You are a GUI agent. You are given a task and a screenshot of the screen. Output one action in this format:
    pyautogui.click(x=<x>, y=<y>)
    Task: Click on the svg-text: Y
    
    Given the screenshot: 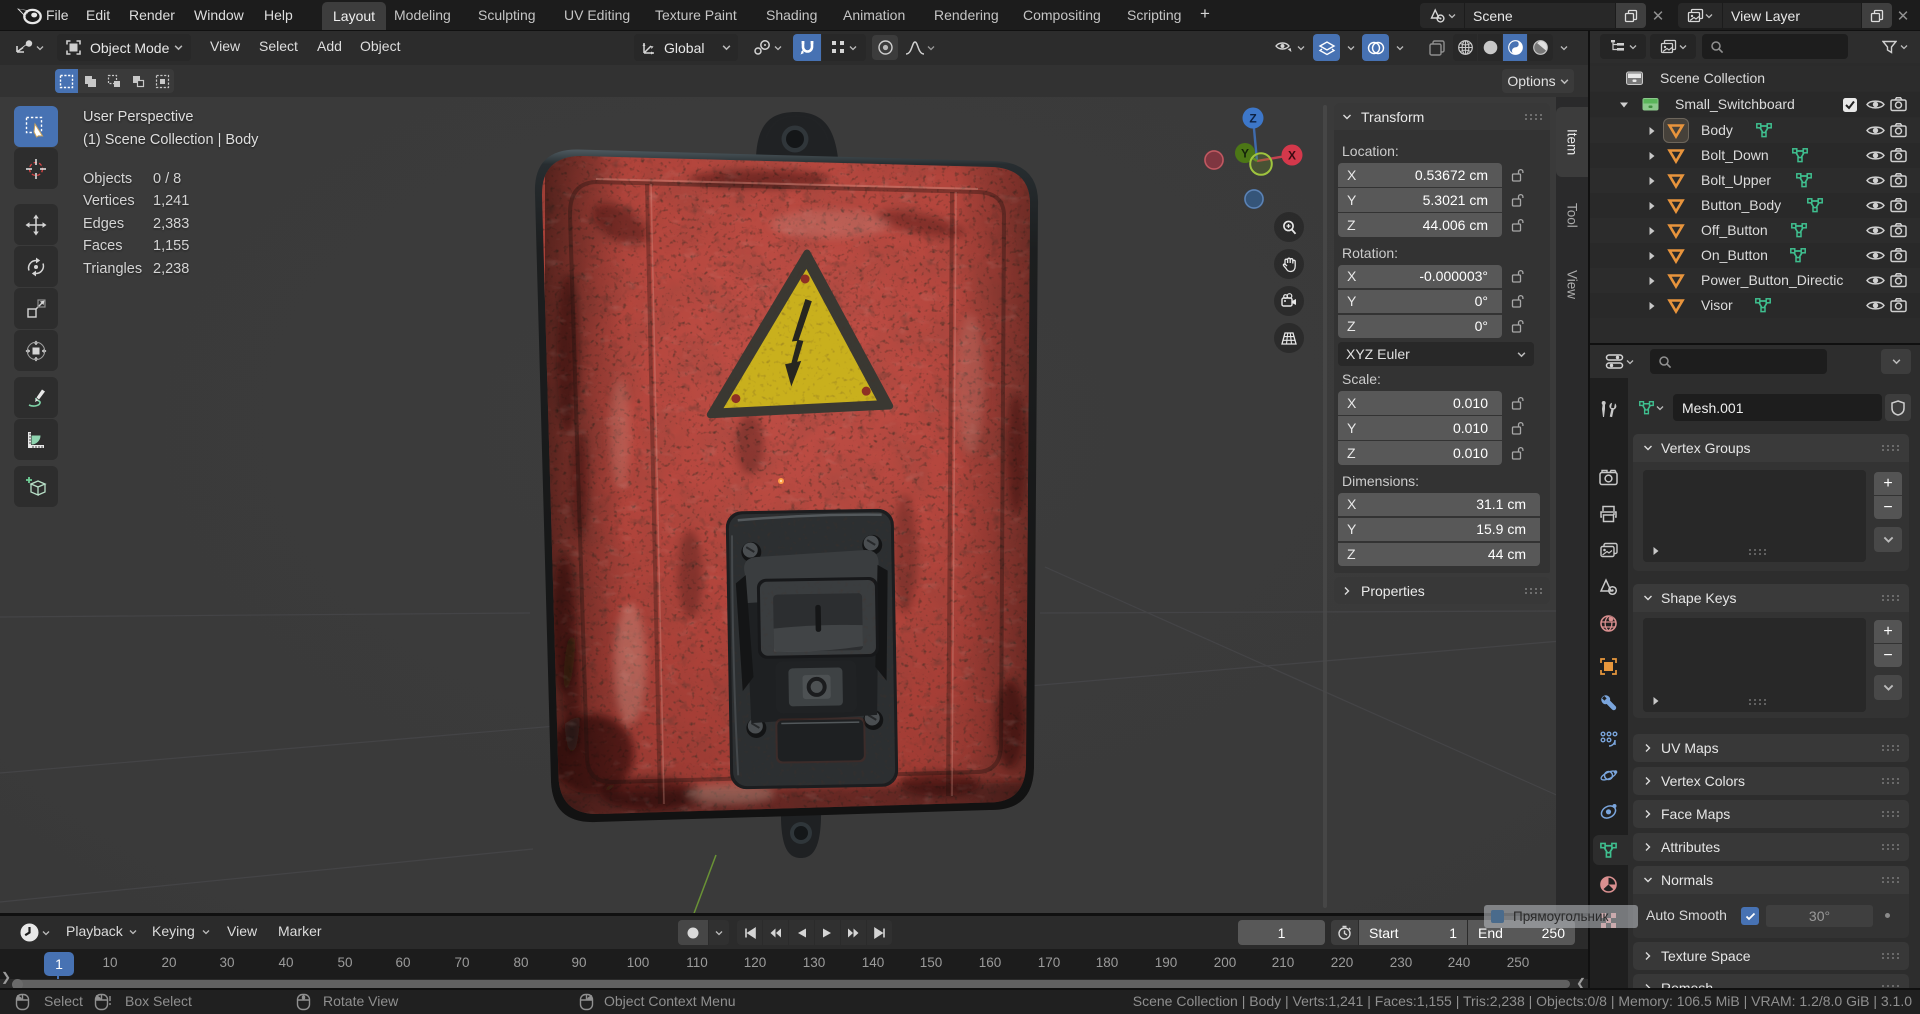 What is the action you would take?
    pyautogui.click(x=1245, y=154)
    